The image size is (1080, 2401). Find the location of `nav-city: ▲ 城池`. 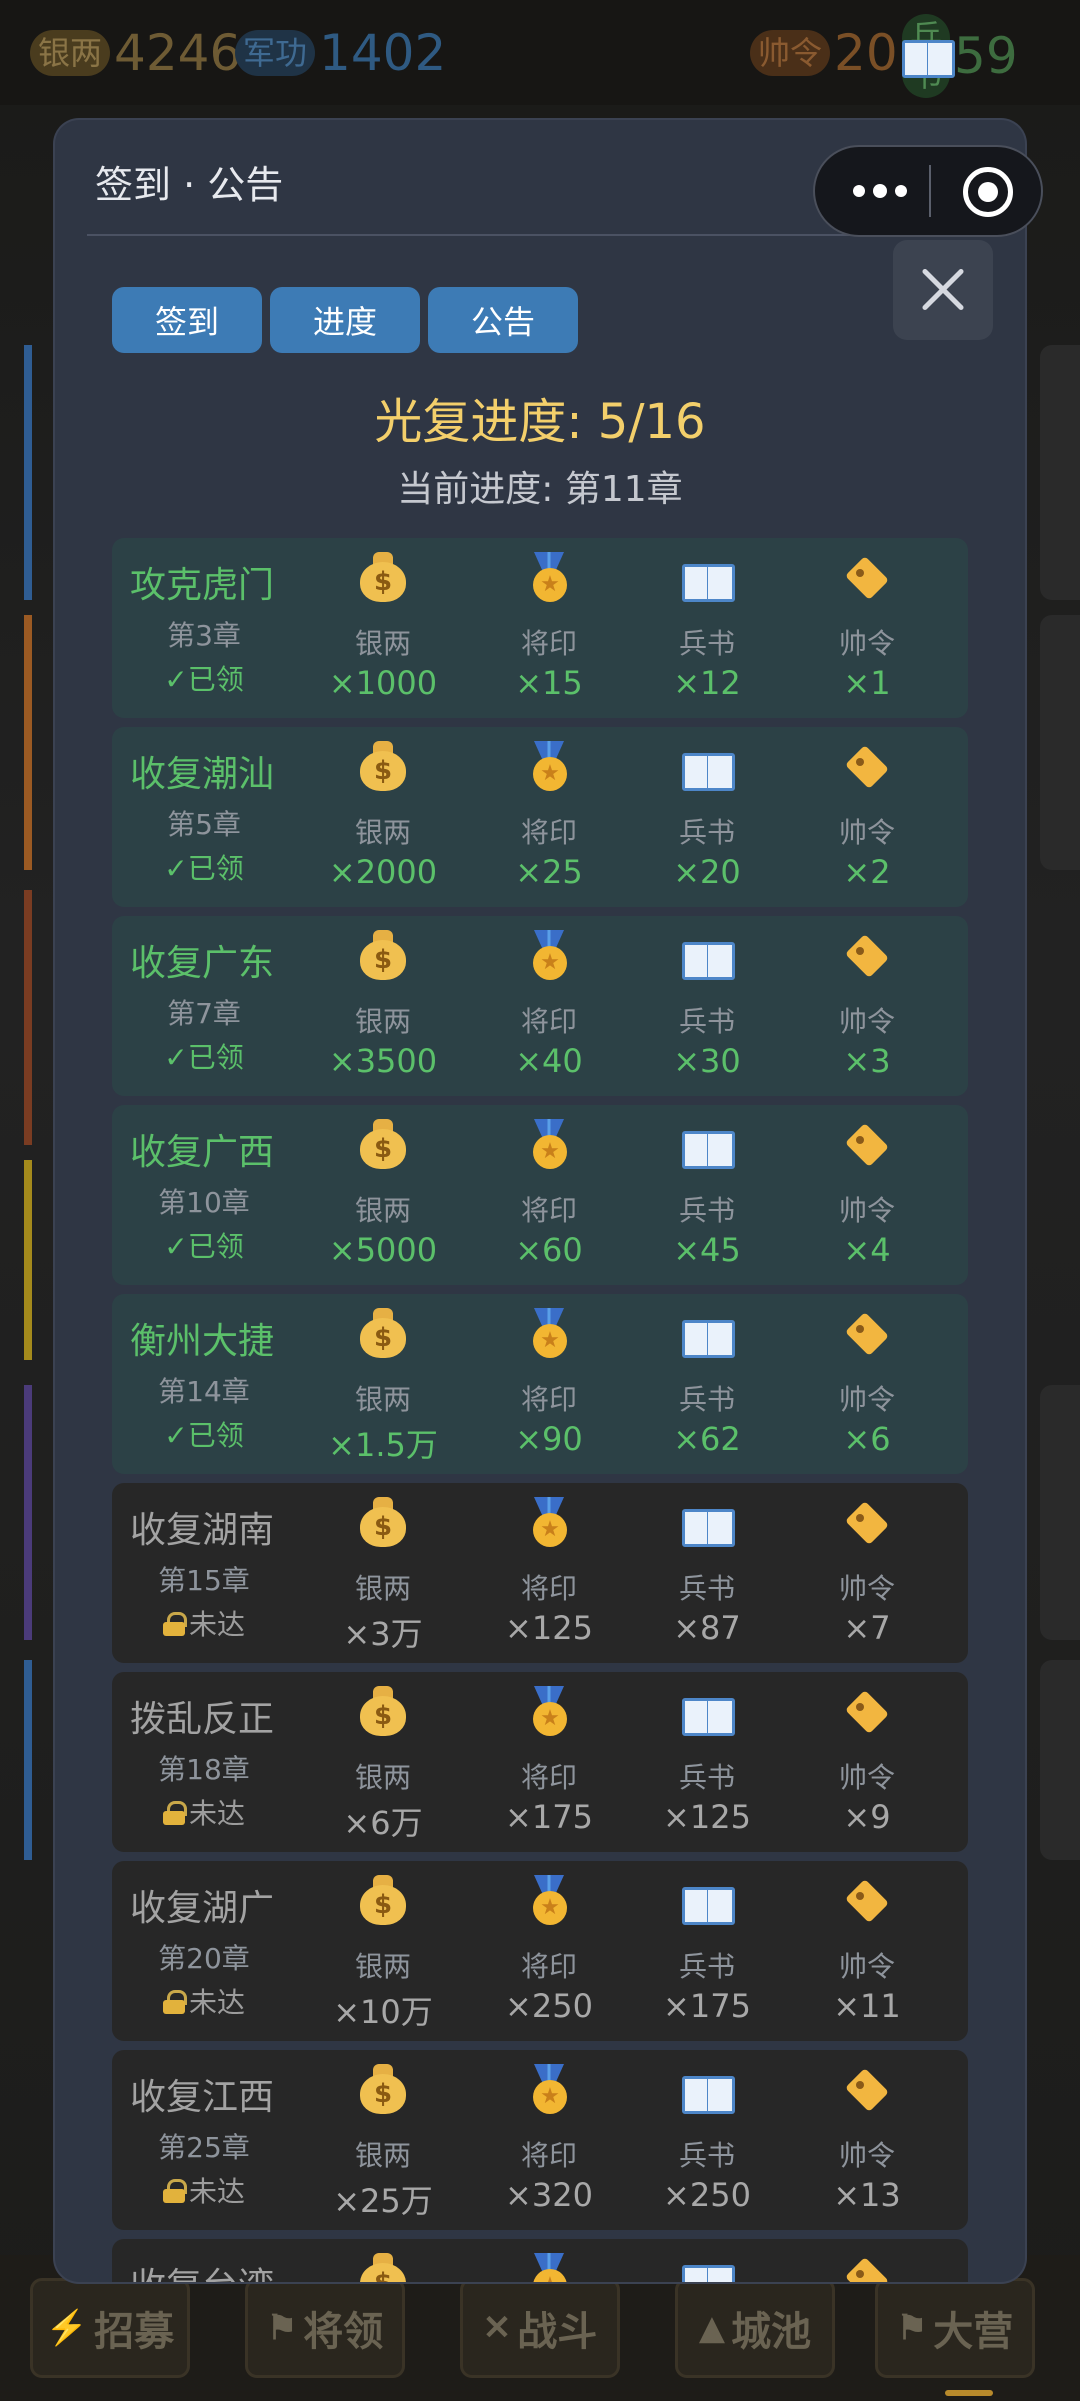

nav-city: ▲ 城池 is located at coordinates (755, 2328).